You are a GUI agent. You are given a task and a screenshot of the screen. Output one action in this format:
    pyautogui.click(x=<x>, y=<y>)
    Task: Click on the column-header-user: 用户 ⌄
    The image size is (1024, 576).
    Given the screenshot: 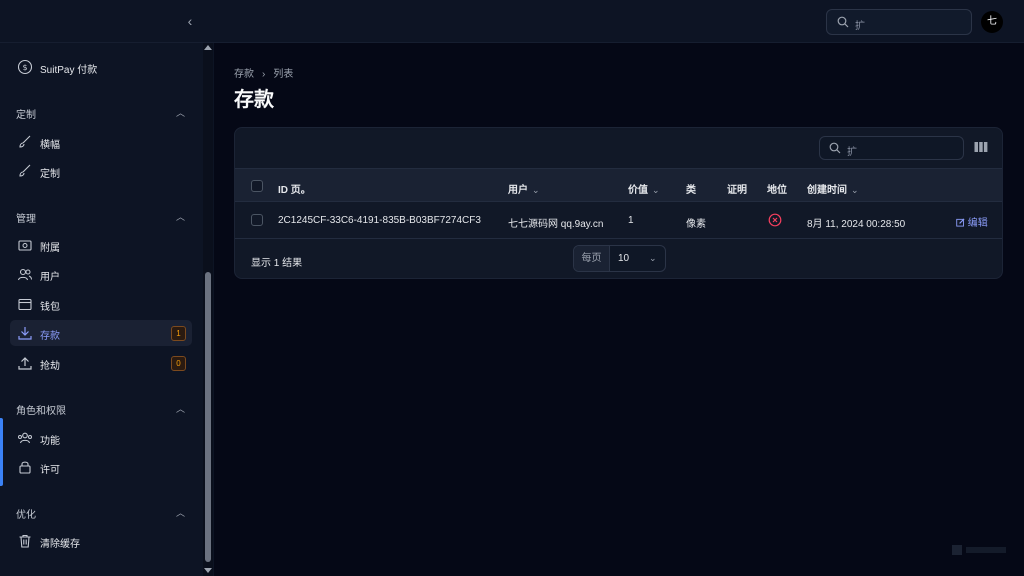 What is the action you would take?
    pyautogui.click(x=524, y=188)
    